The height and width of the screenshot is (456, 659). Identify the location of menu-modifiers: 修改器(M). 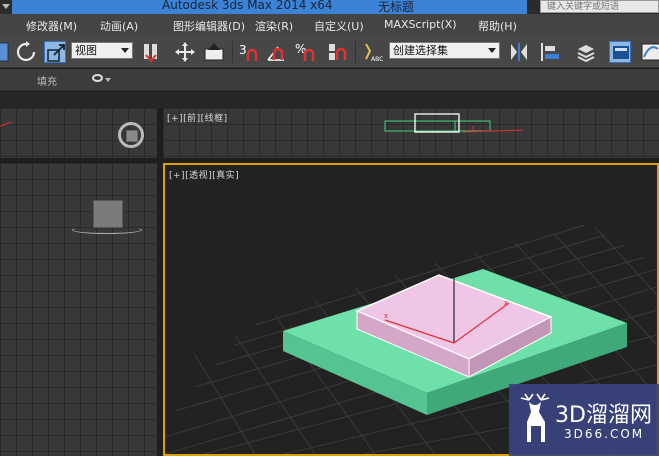
(51, 26).